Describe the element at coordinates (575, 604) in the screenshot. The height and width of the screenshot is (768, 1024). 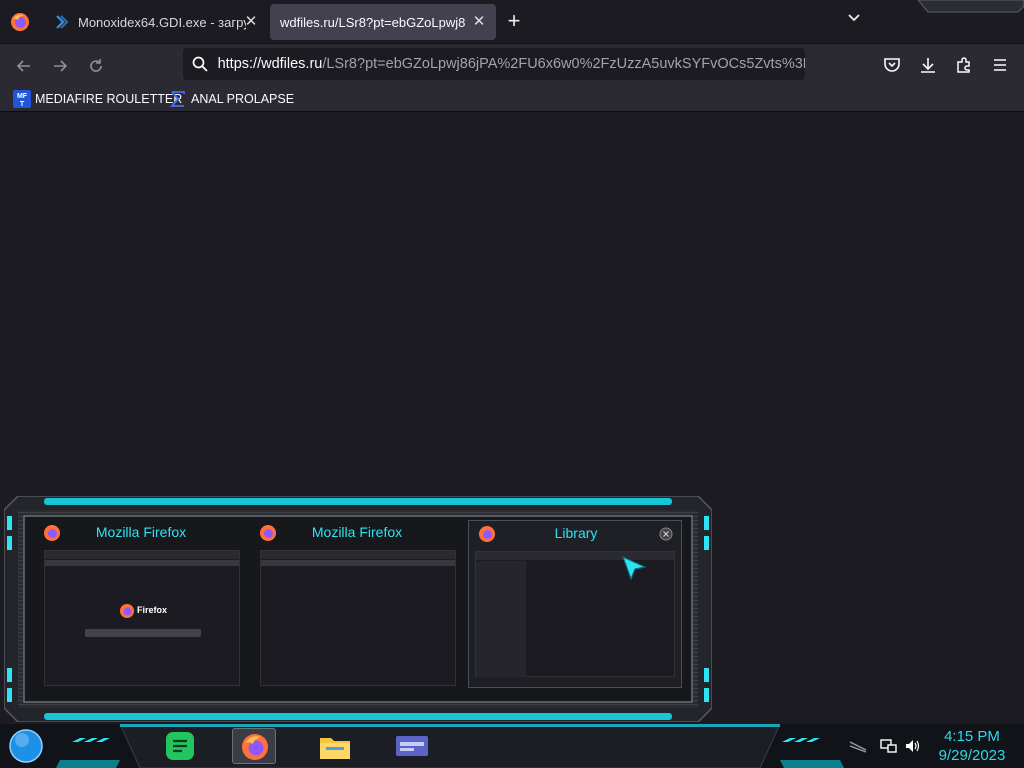
I see `switcher-window-3: Library` at that location.